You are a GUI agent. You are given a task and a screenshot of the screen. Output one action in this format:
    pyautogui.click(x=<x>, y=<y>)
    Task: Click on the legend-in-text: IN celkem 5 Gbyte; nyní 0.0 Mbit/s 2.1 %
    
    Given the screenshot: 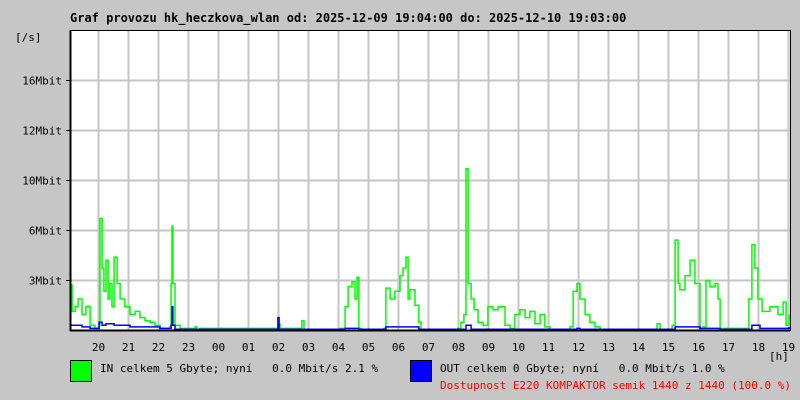 What is the action you would take?
    pyautogui.click(x=239, y=368)
    